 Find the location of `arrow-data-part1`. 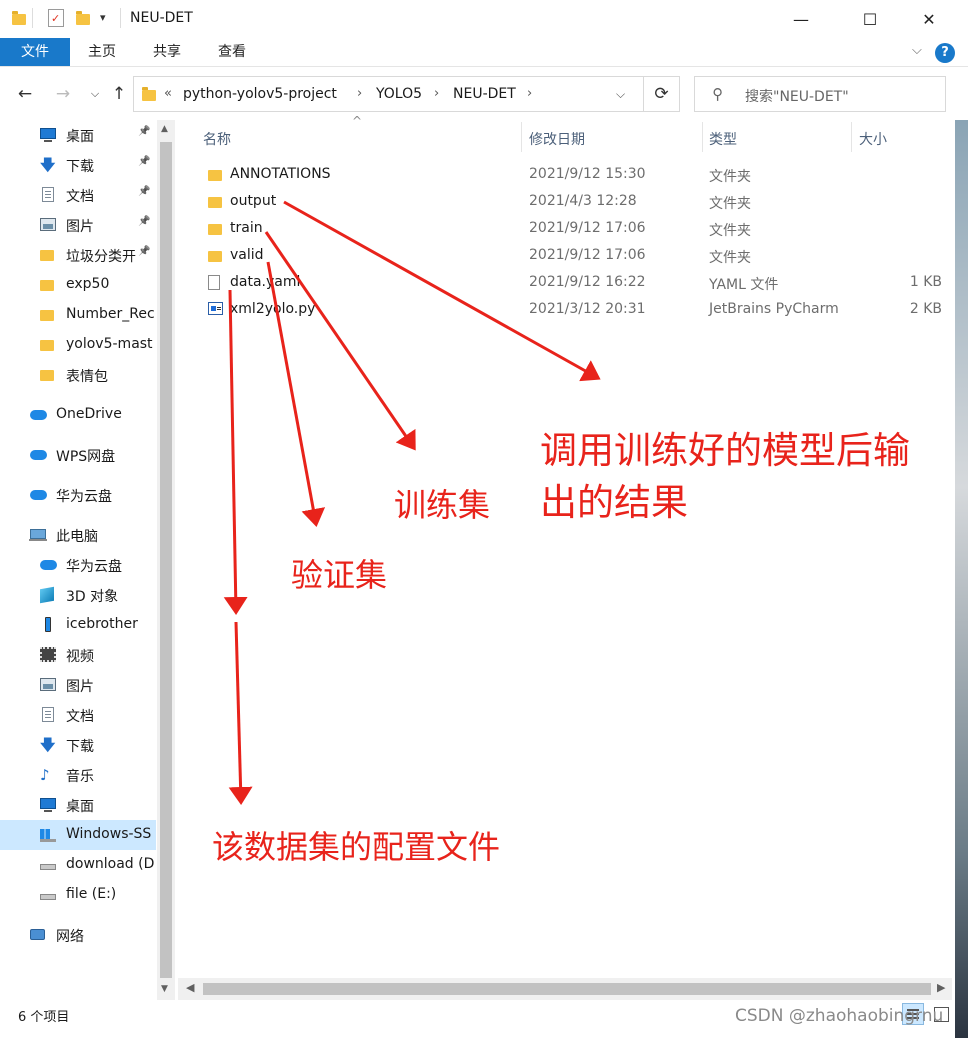

arrow-data-part1 is located at coordinates (235, 452).